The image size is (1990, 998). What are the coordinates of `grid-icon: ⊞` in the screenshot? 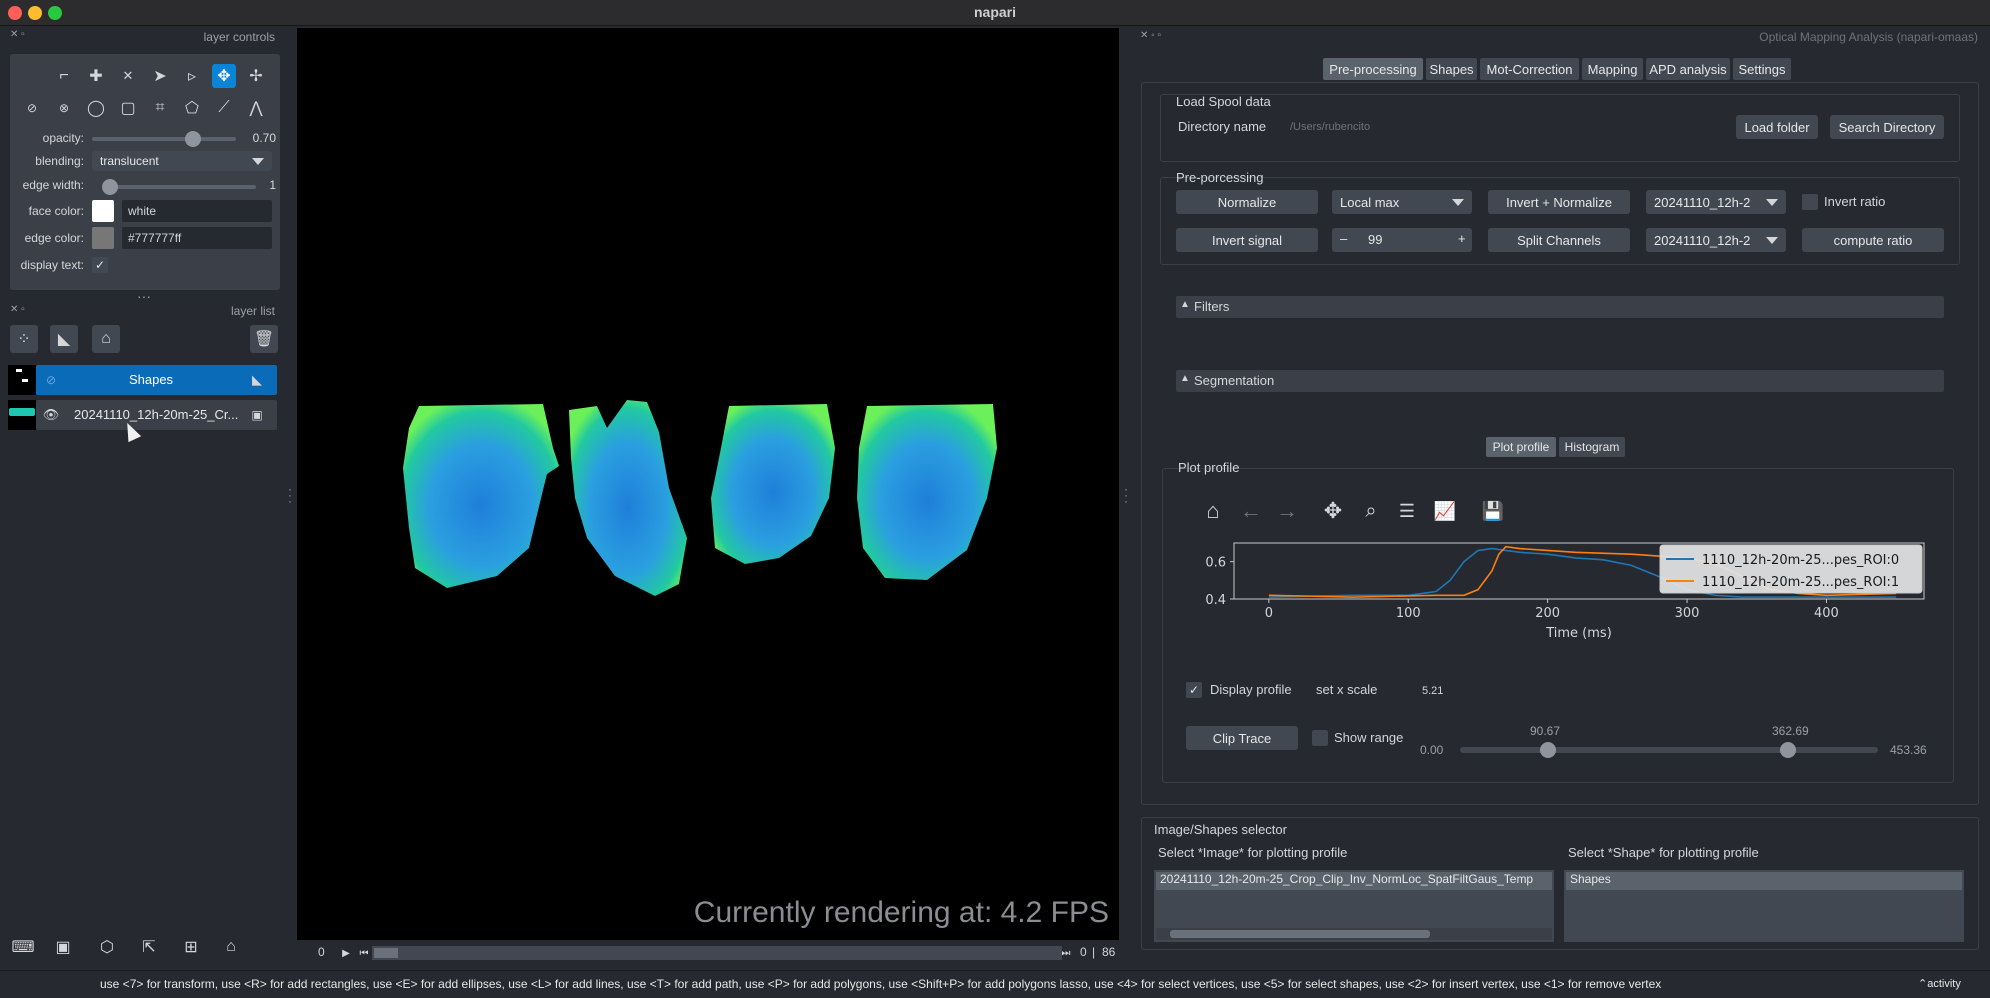 It's located at (191, 947).